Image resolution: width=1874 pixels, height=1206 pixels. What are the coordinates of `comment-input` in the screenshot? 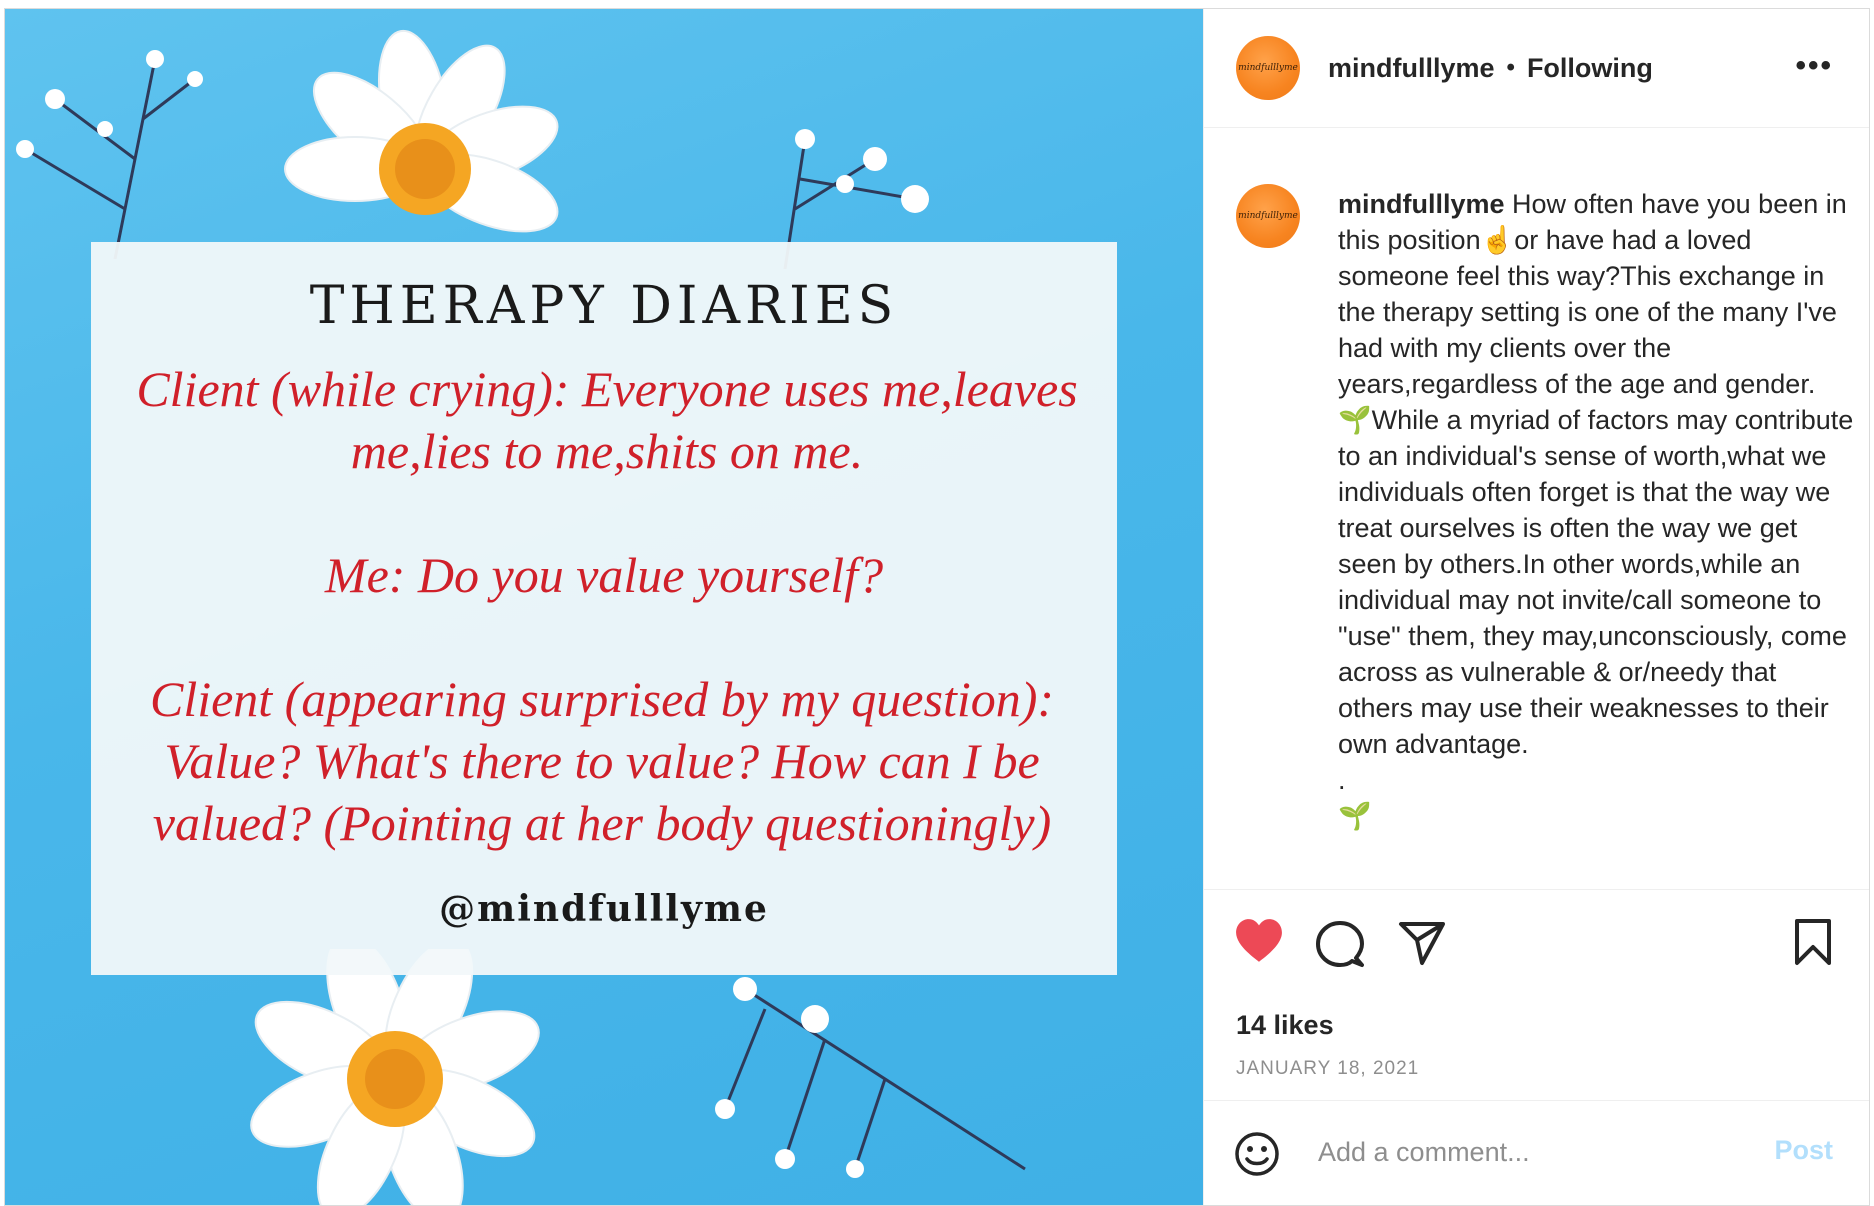 It's located at (1538, 1152).